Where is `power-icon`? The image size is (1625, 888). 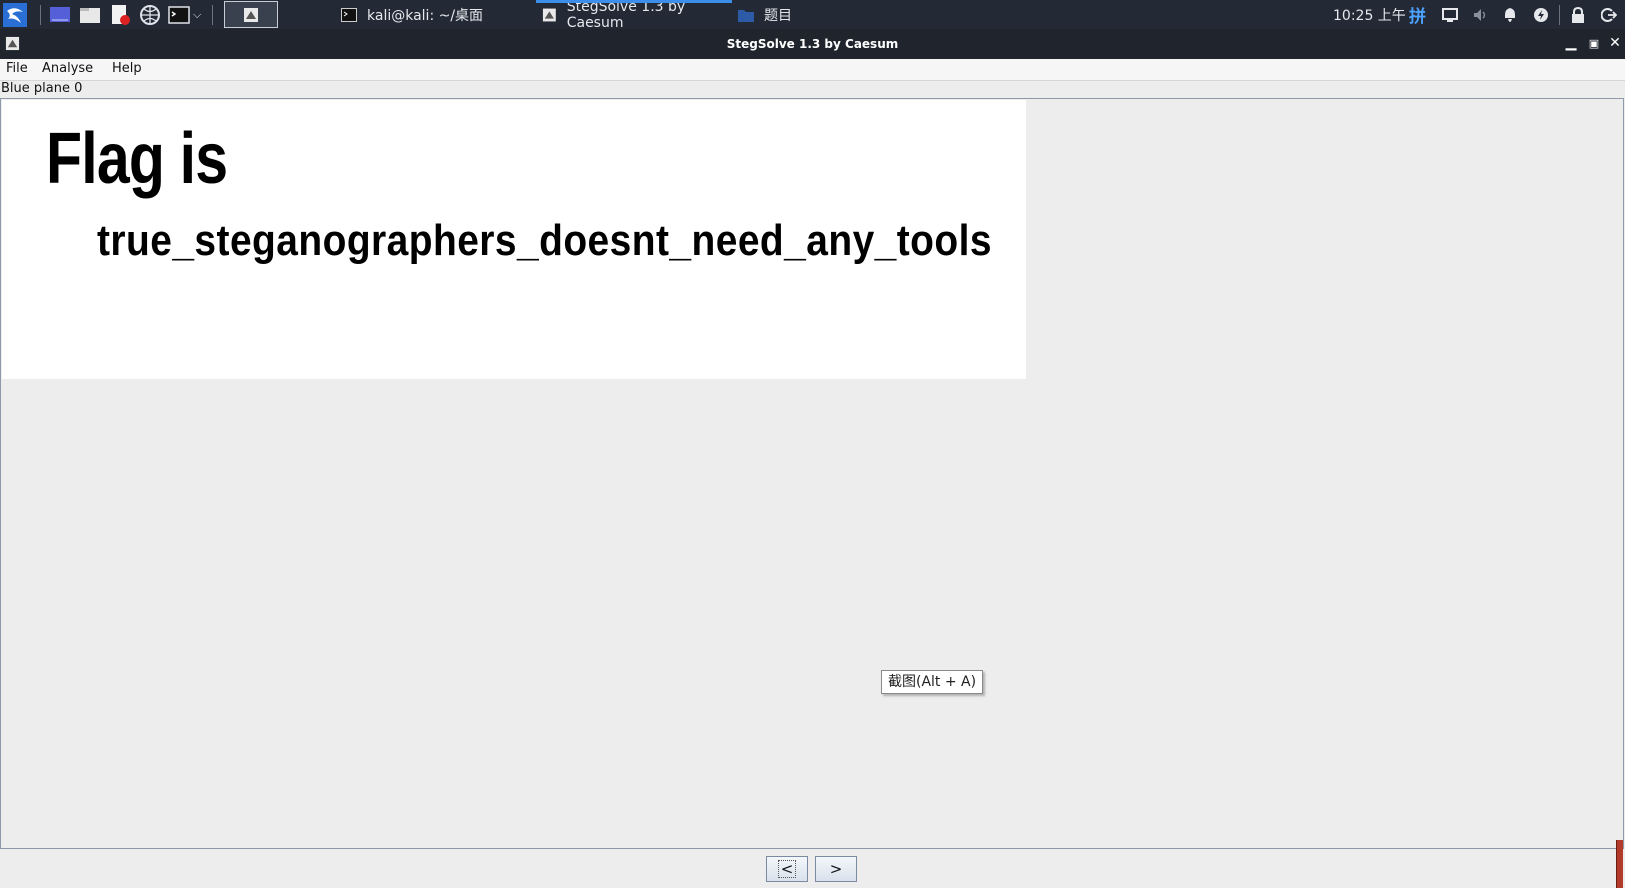 power-icon is located at coordinates (1541, 14).